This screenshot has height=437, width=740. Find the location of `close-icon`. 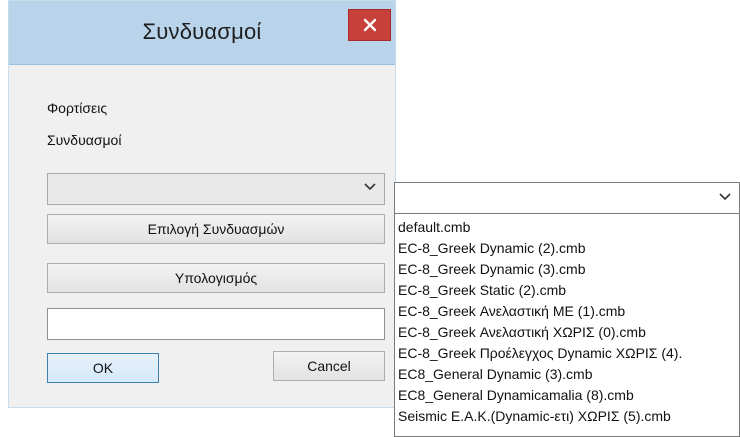

close-icon is located at coordinates (369, 25).